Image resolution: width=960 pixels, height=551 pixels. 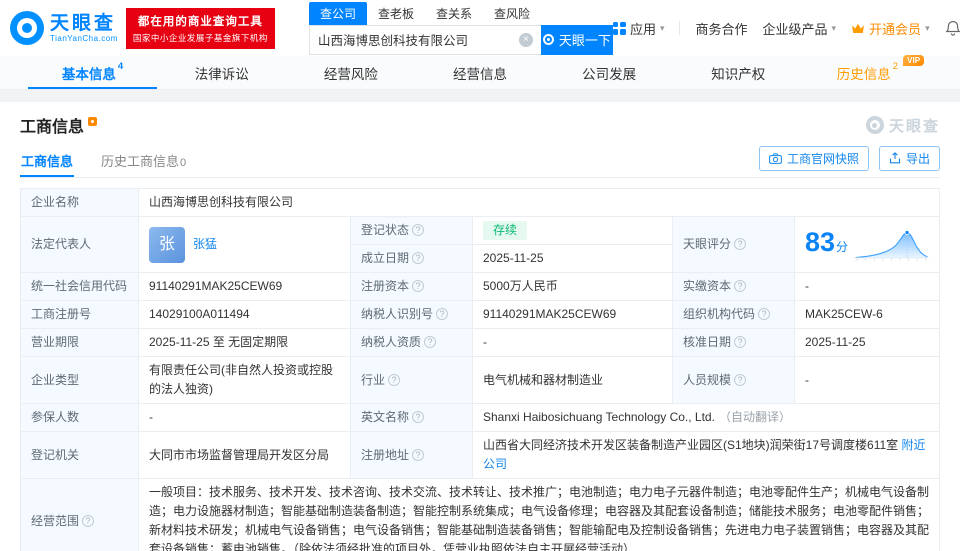 I want to click on nav-apps-label: 应用, so click(x=642, y=29).